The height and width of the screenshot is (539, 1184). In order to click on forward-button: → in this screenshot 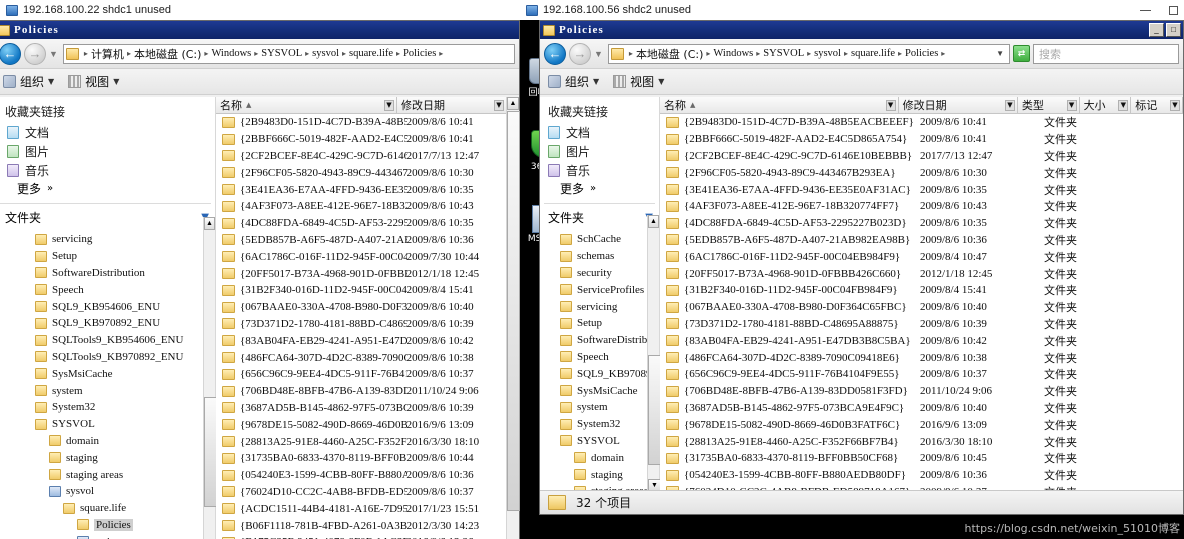, I will do `click(580, 53)`.